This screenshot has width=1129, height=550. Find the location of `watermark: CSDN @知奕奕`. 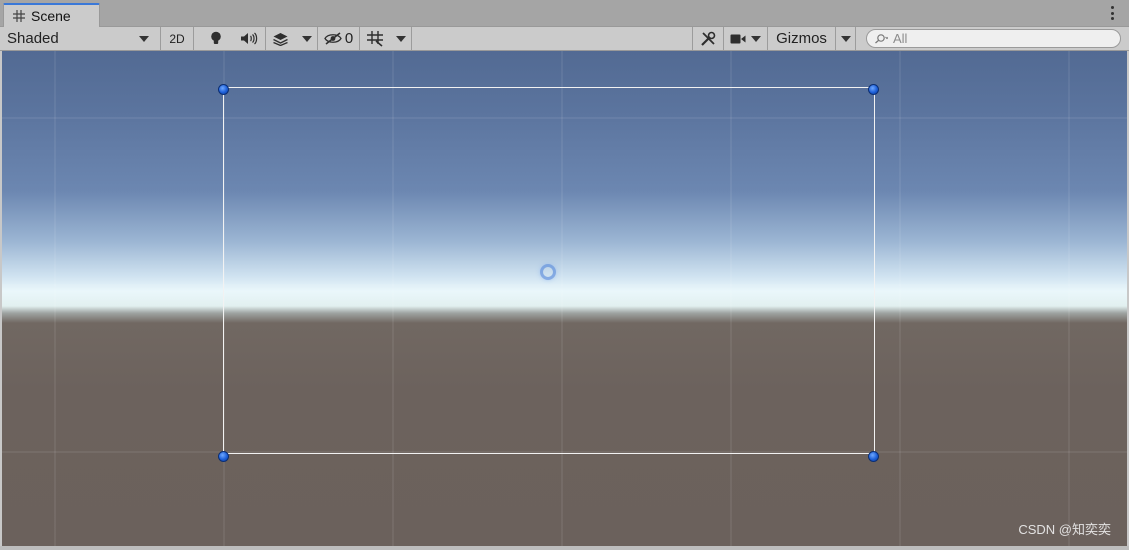

watermark: CSDN @知奕奕 is located at coordinates (1064, 529).